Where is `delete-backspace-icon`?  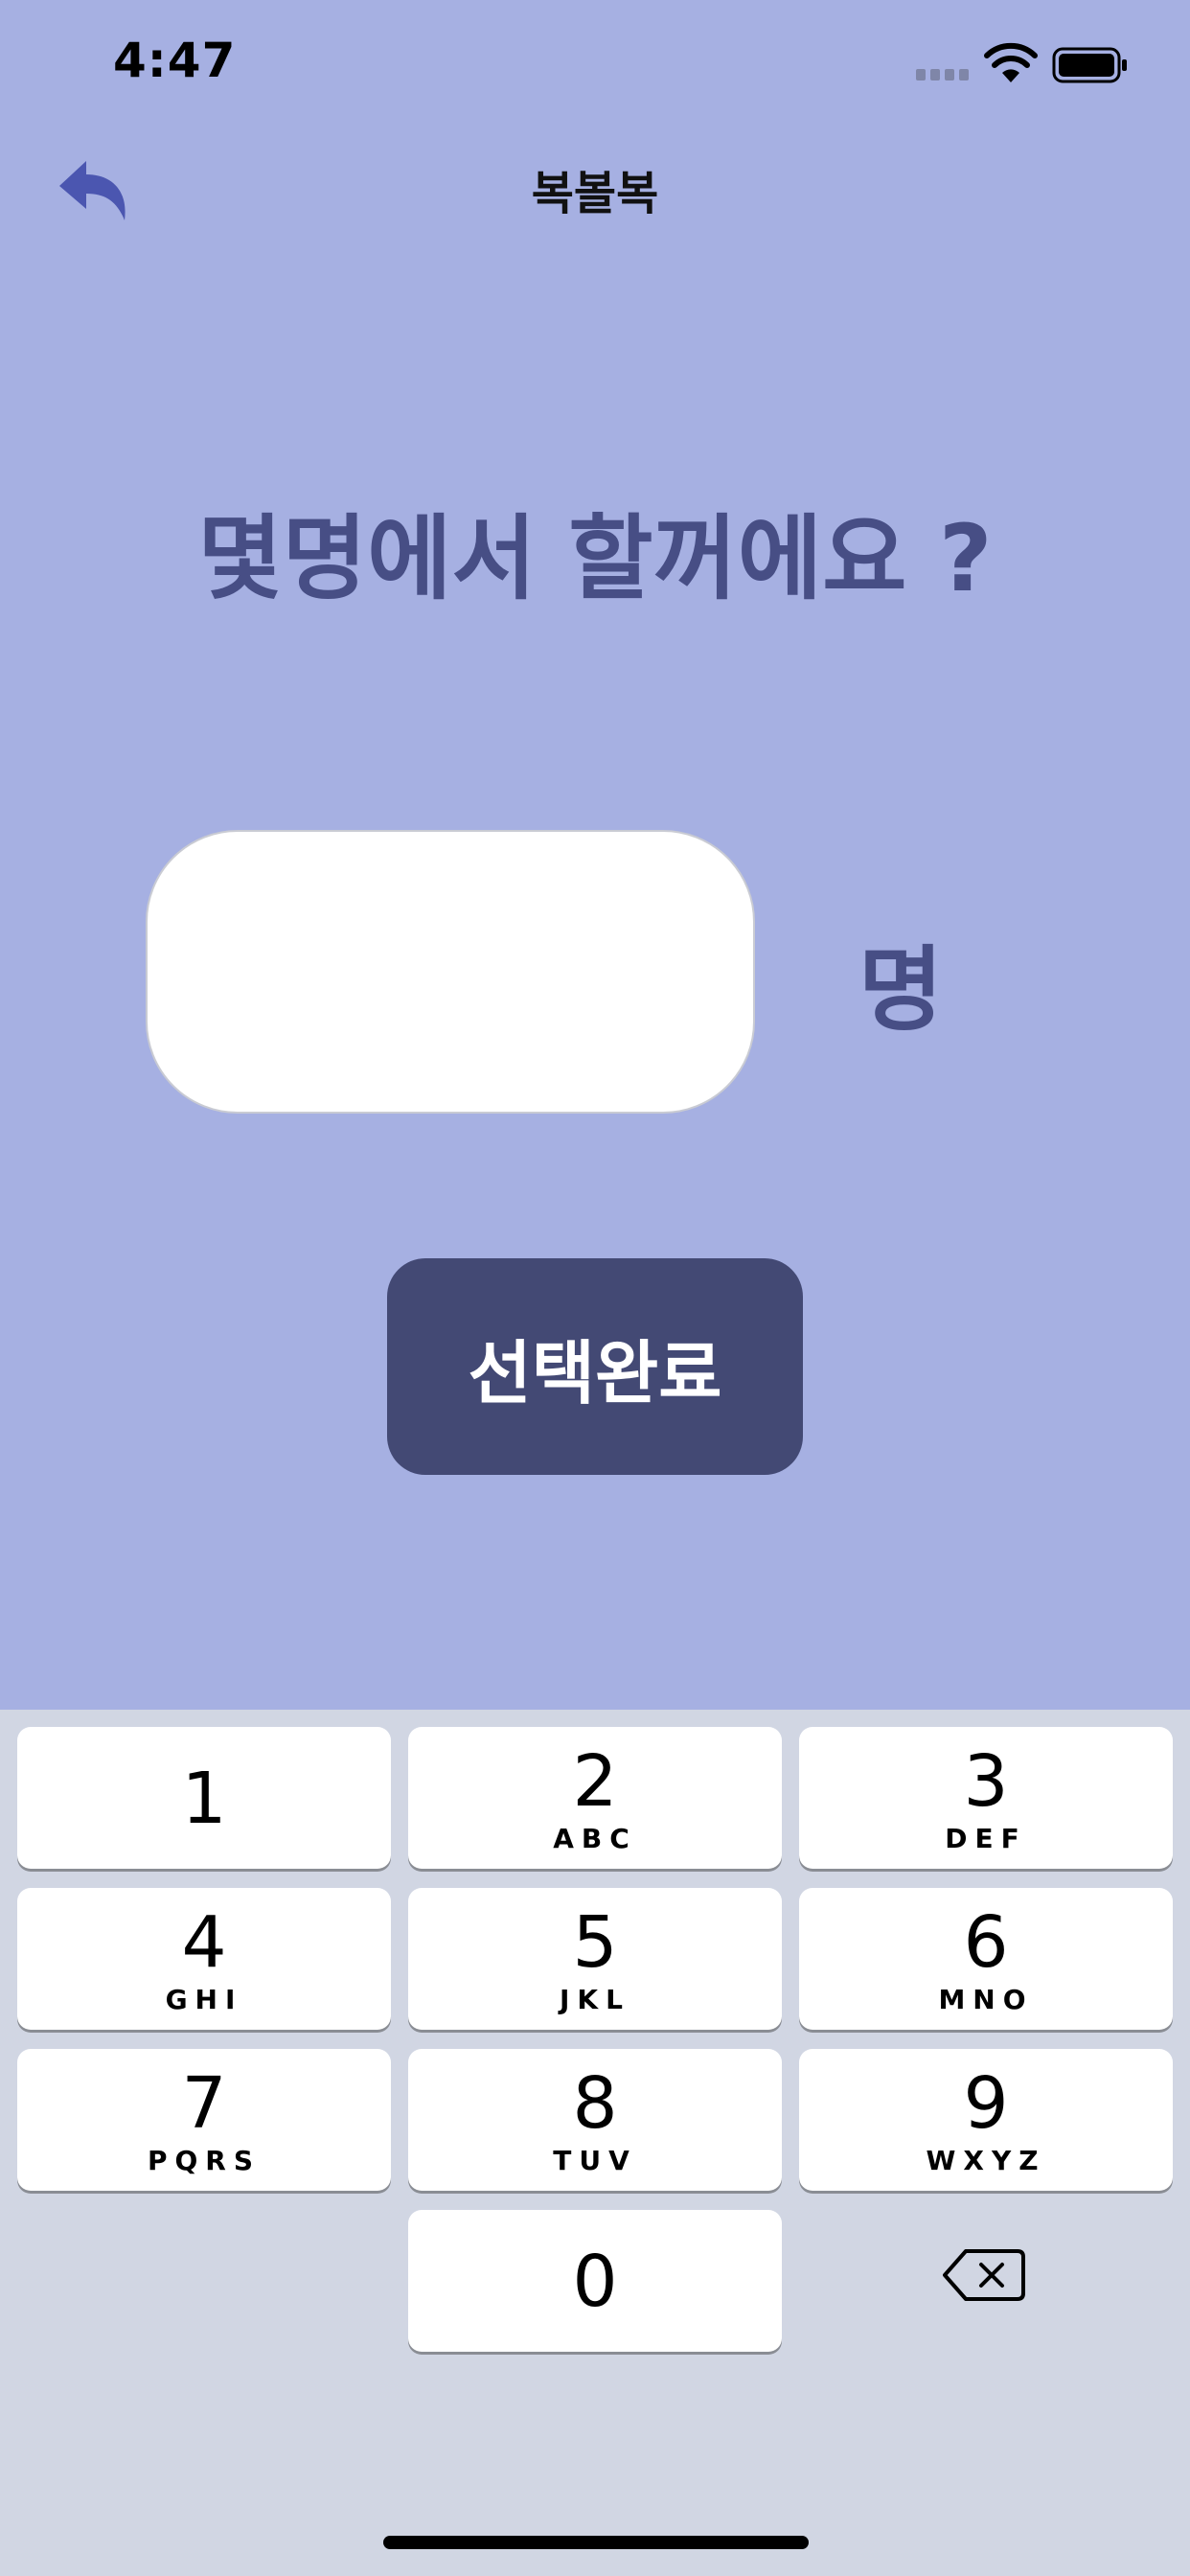
delete-backspace-icon is located at coordinates (984, 2275).